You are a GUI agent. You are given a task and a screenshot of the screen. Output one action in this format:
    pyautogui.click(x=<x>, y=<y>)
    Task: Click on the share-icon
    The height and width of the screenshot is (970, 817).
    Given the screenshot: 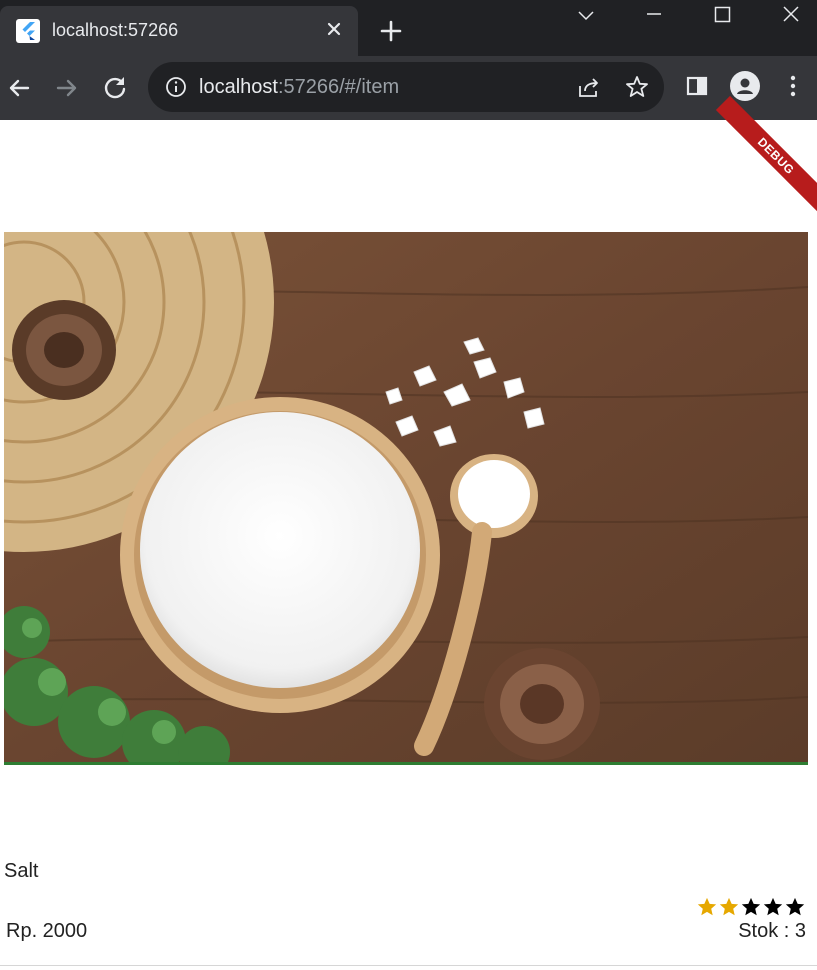 What is the action you would take?
    pyautogui.click(x=589, y=87)
    